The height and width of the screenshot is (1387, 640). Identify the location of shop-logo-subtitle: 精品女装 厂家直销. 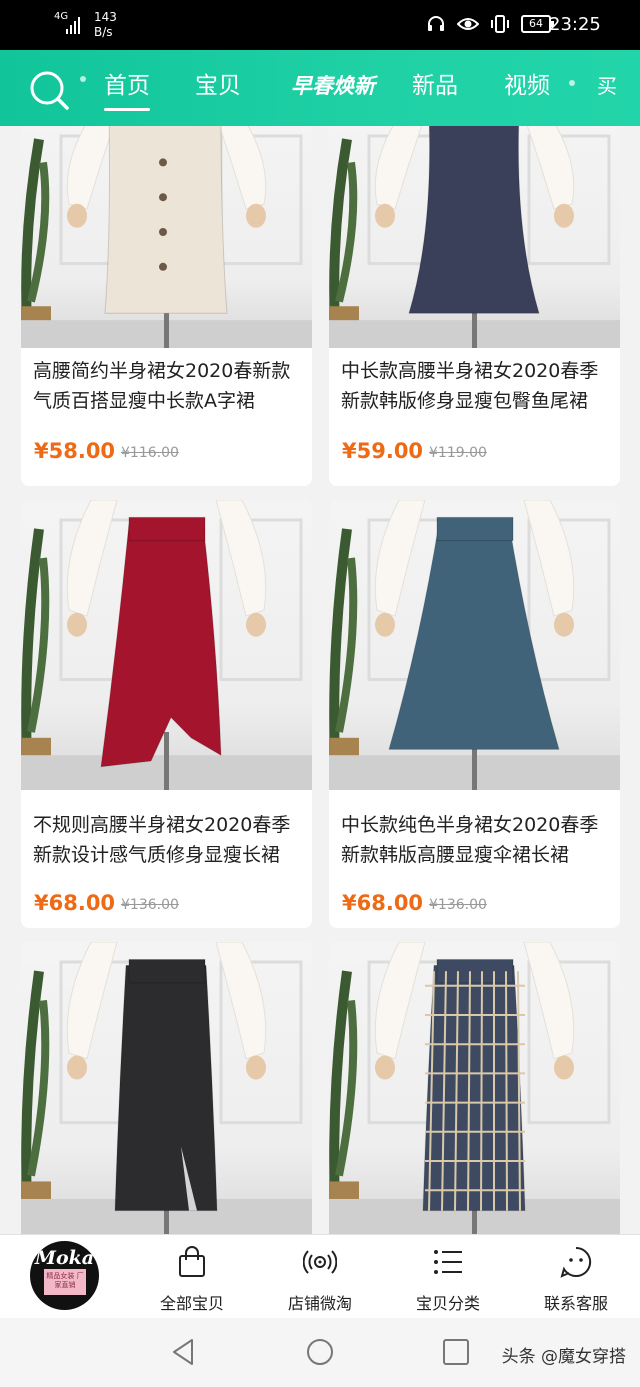
(65, 1282).